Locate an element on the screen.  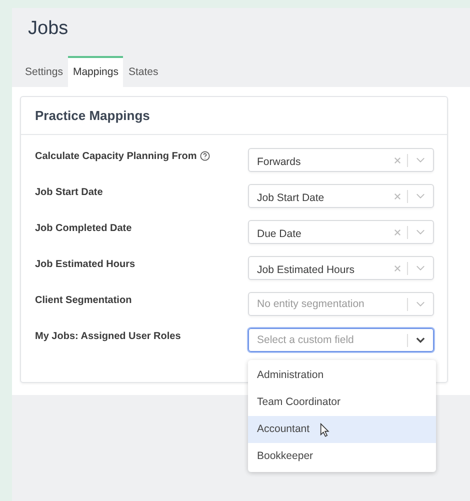
menu-option: Team Coordinator is located at coordinates (342, 402).